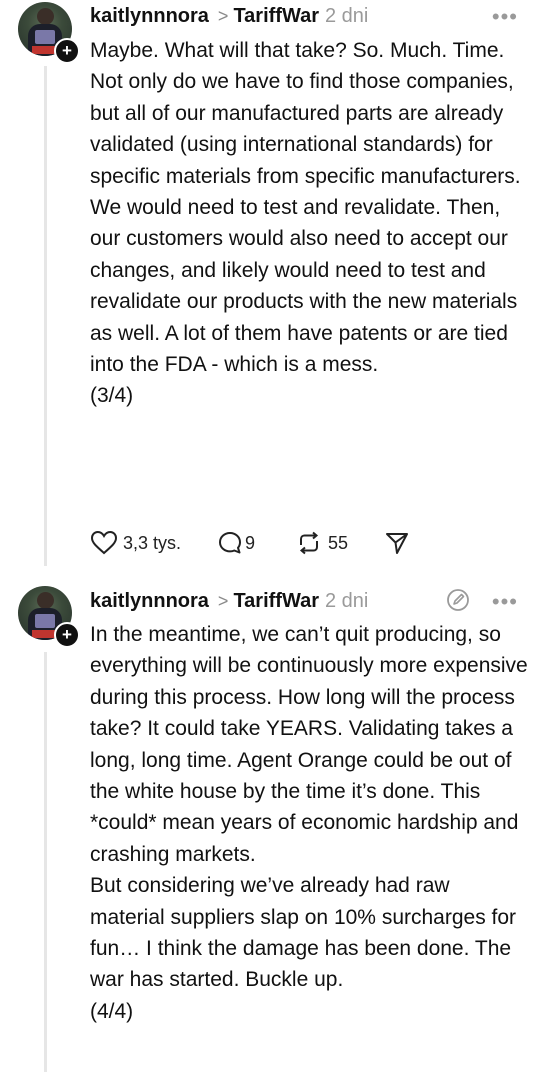 The height and width of the screenshot is (1072, 540). I want to click on repost-count: 55, so click(338, 542).